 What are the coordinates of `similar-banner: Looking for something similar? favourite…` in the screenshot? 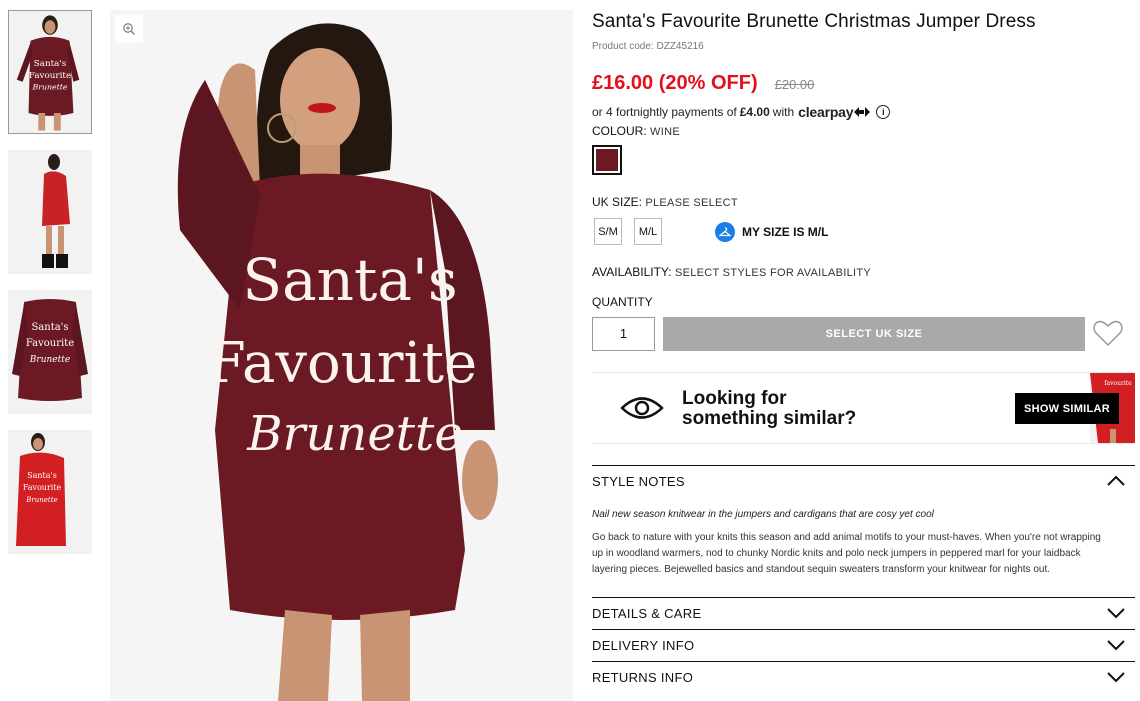 It's located at (863, 408).